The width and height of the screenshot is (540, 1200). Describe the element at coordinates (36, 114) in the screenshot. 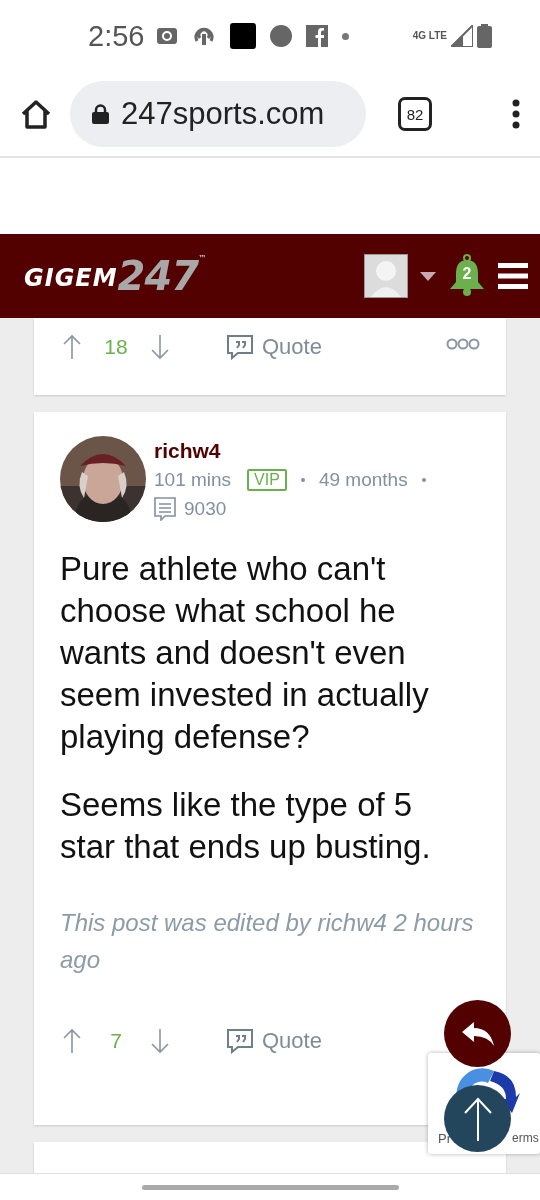

I see `home-icon` at that location.